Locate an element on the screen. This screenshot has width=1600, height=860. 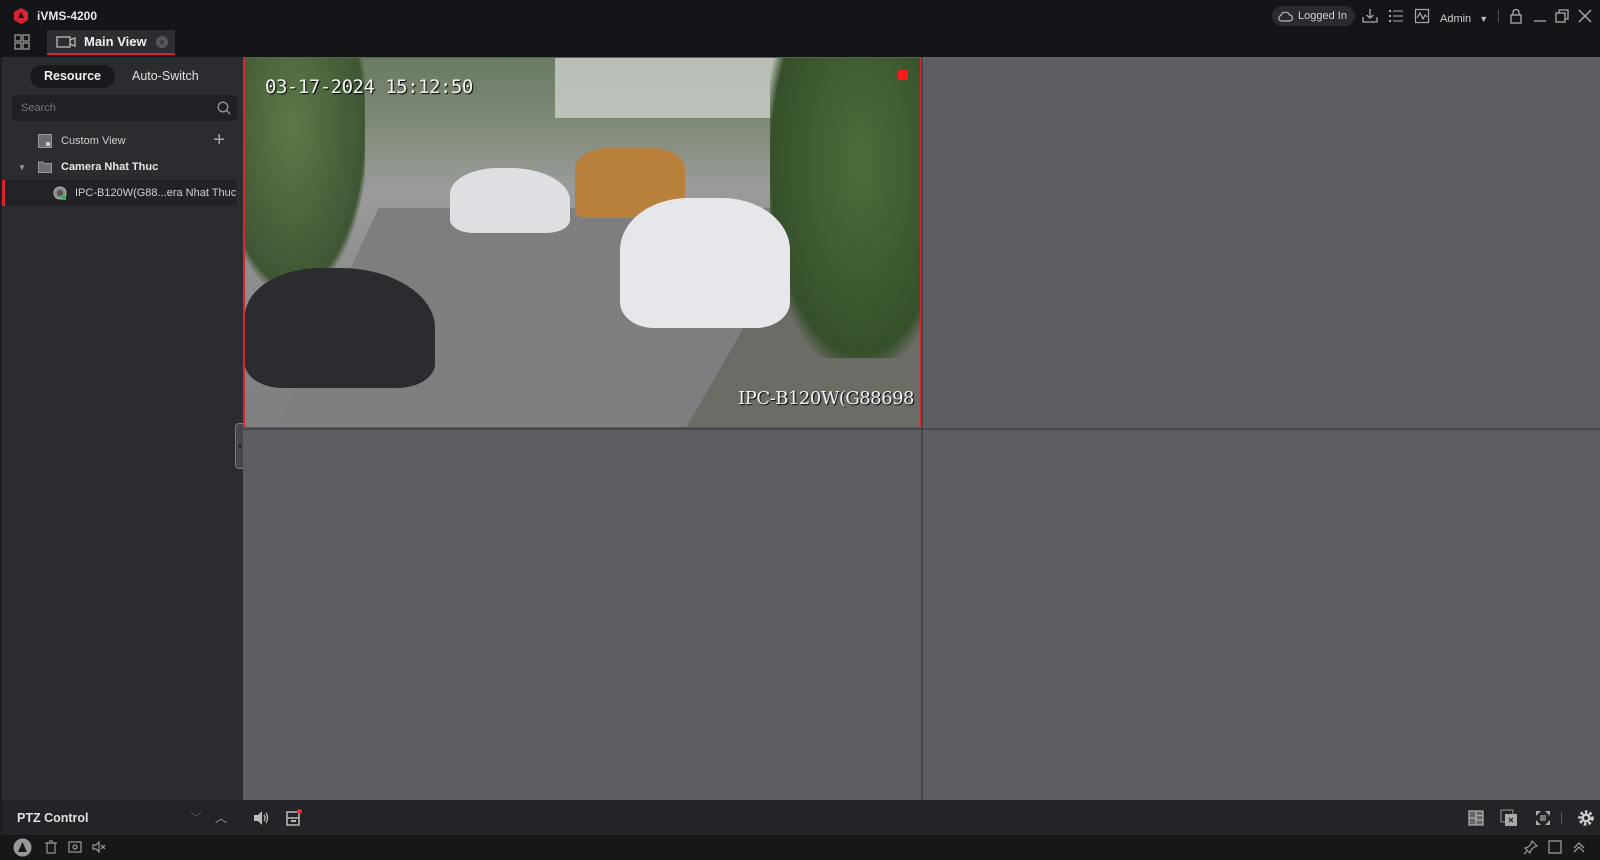
minimize-icon is located at coordinates (1540, 16).